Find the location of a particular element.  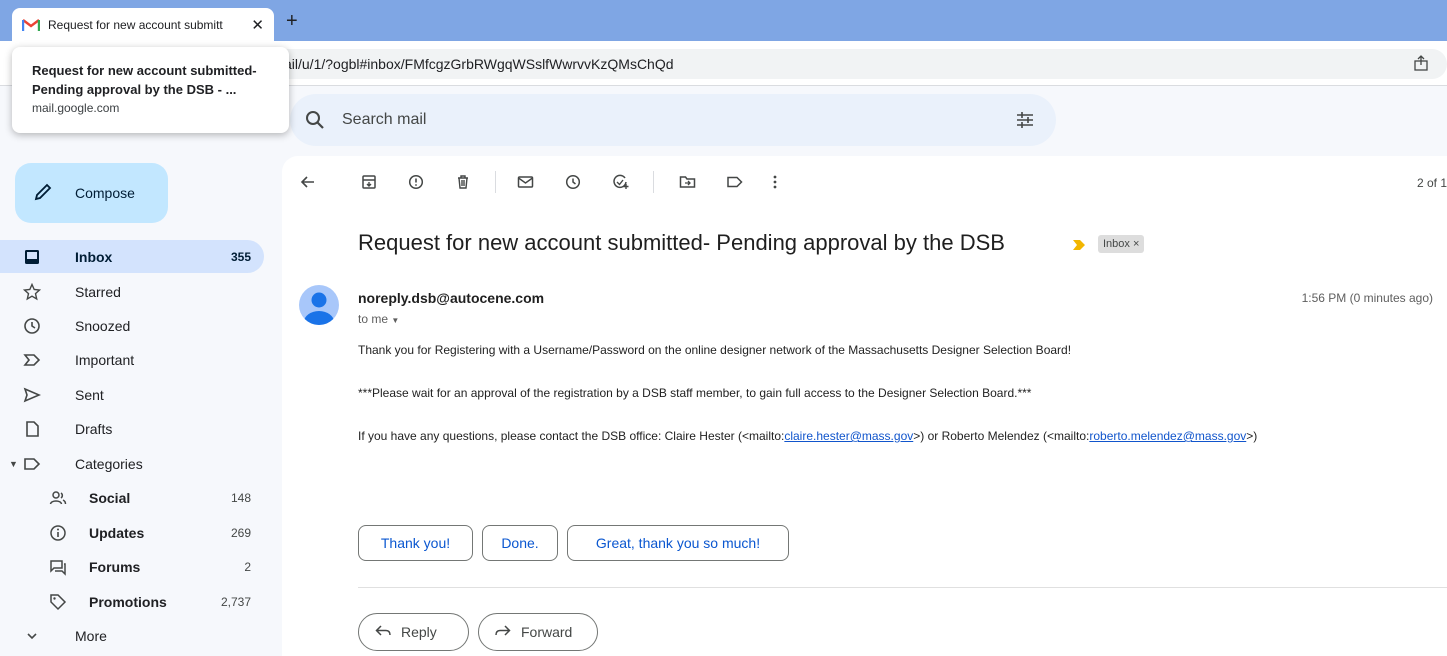

share-icon is located at coordinates (1421, 65).